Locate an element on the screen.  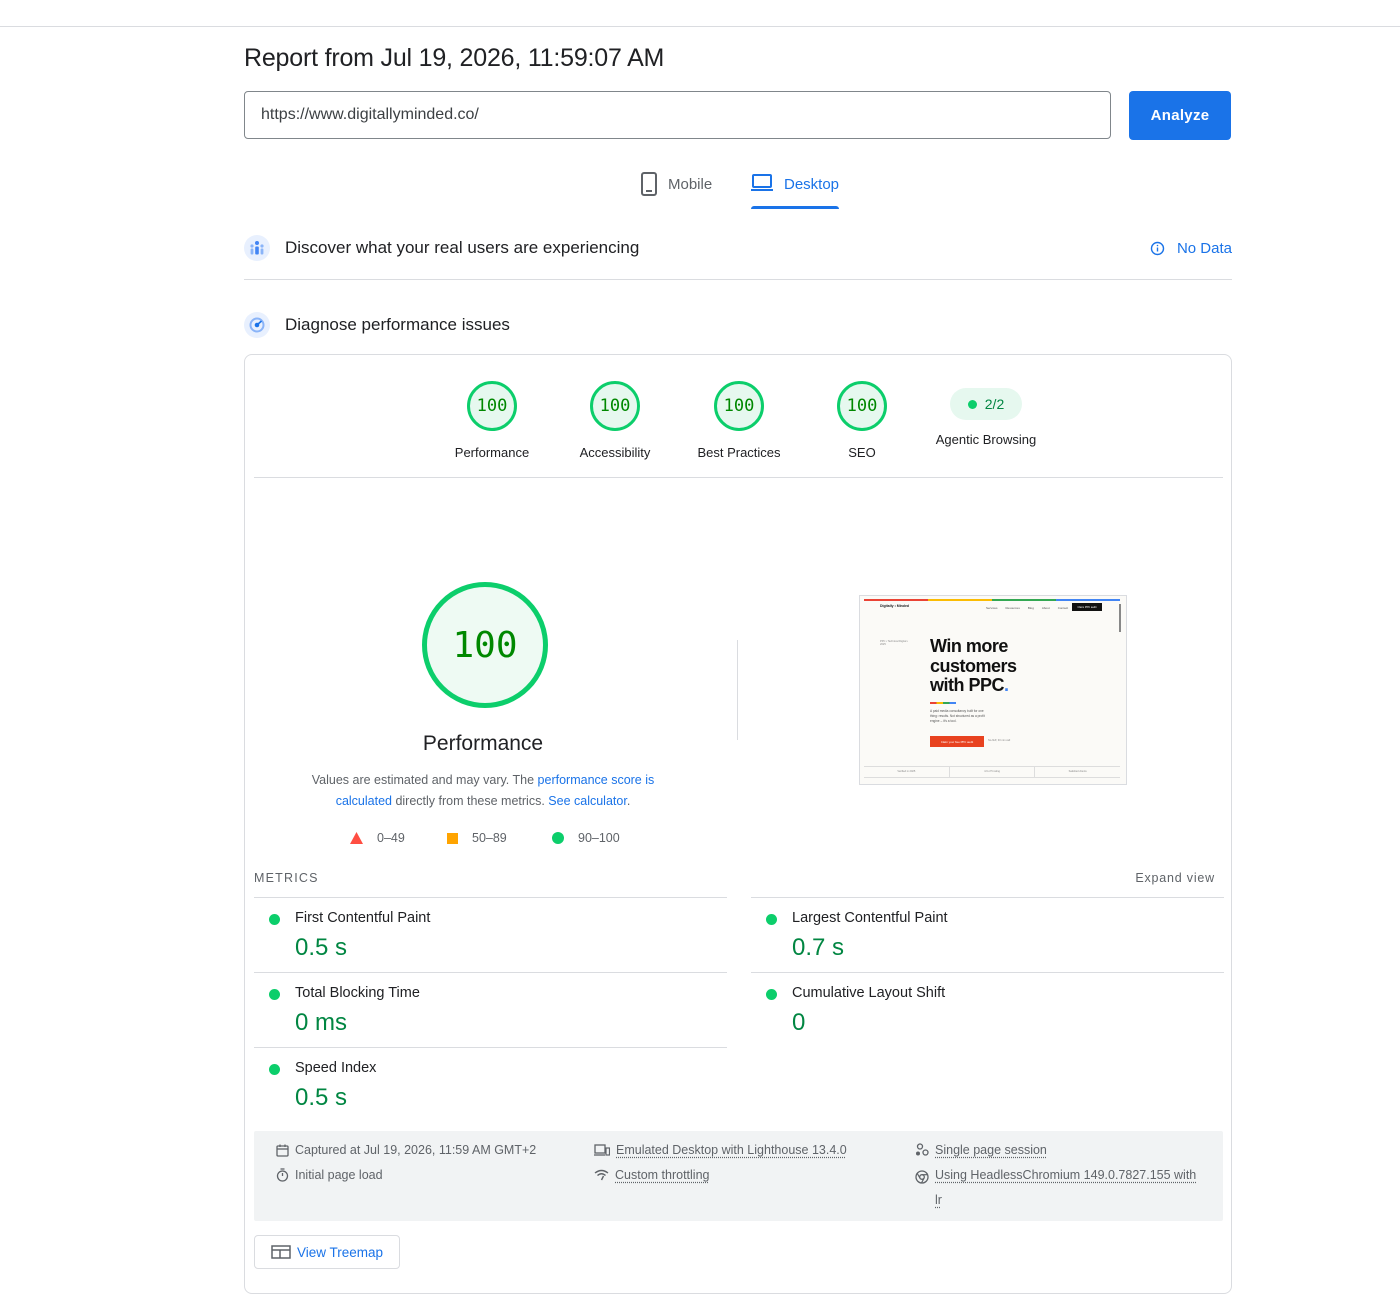
calendar-icon is located at coordinates (282, 1150).